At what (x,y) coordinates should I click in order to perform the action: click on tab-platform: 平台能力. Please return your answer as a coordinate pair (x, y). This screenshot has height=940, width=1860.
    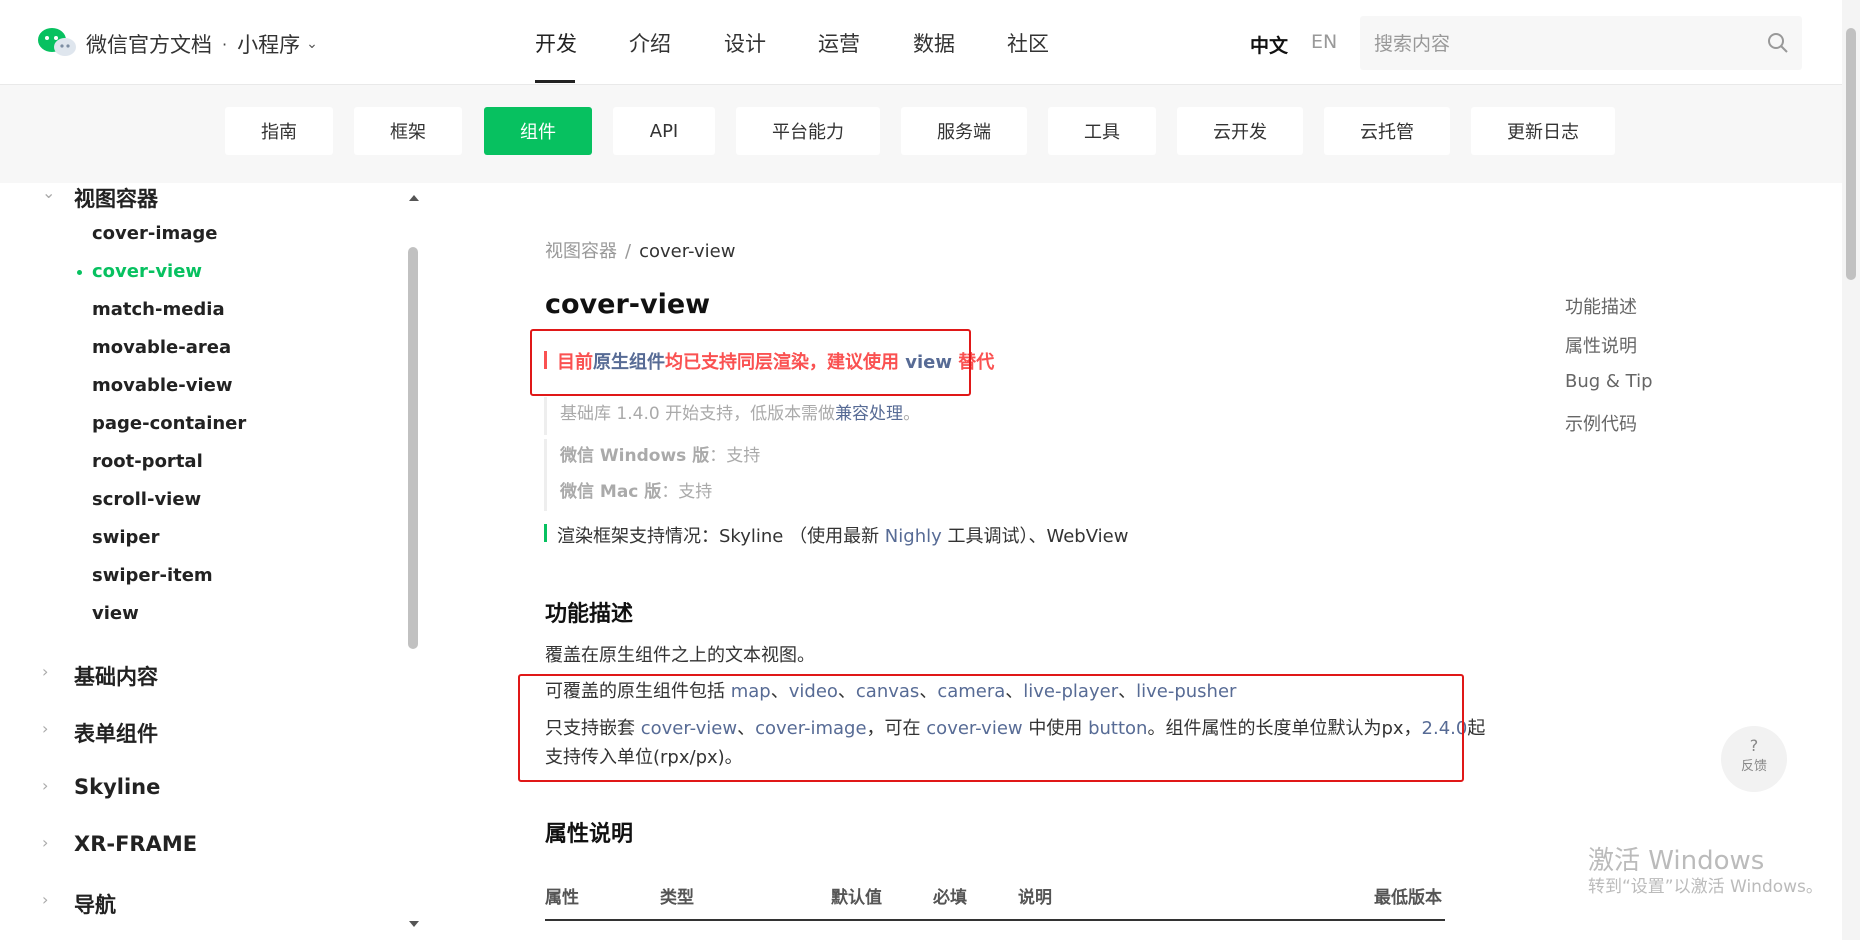
    Looking at the image, I should click on (808, 131).